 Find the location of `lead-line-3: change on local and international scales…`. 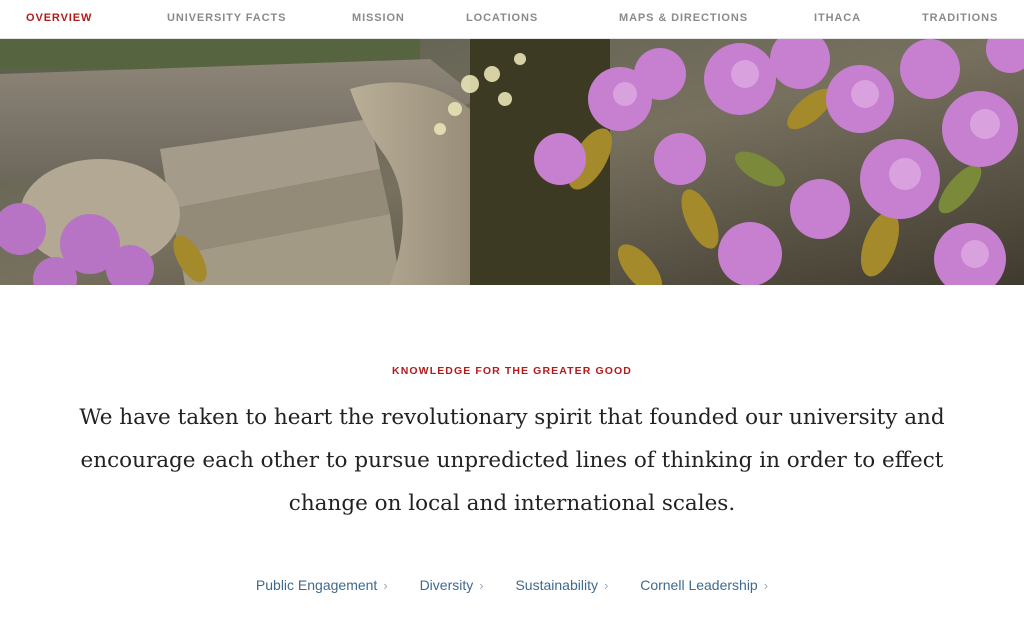

lead-line-3: change on local and international scales… is located at coordinates (512, 503).